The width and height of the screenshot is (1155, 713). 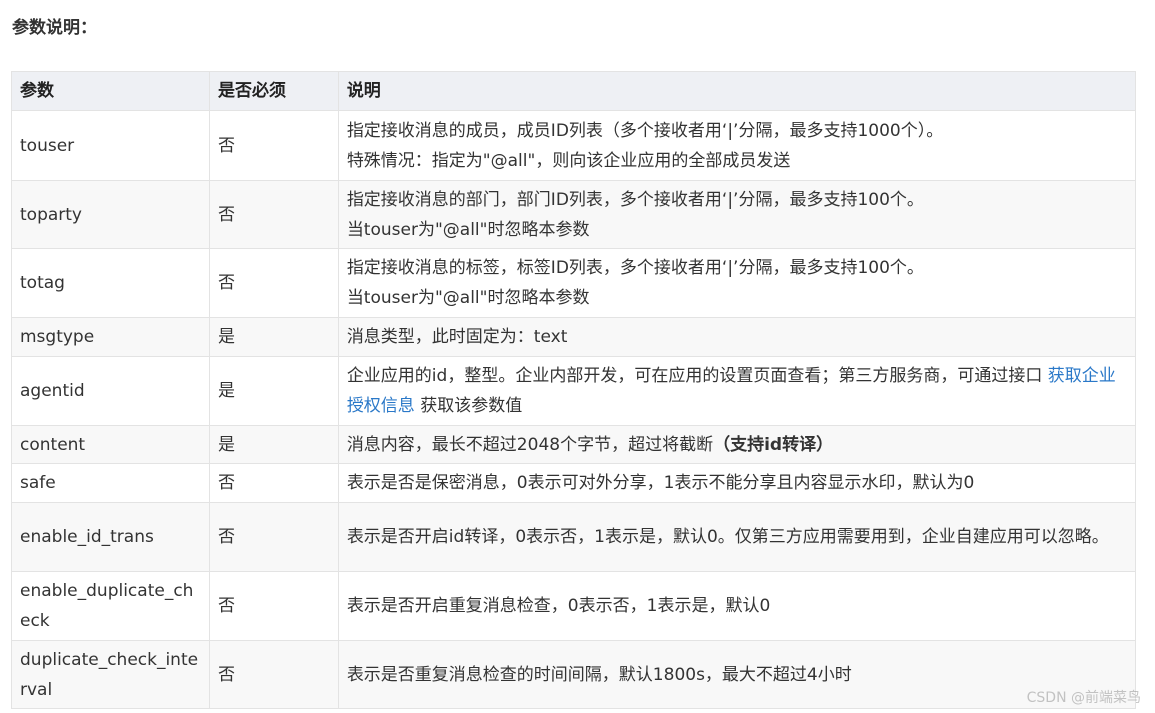 What do you see at coordinates (645, 130) in the screenshot?
I see `desc-line: 指定接收消息的成员，成员ID列表（多个接收者用‘|’分隔，最多支持1000个）。` at bounding box center [645, 130].